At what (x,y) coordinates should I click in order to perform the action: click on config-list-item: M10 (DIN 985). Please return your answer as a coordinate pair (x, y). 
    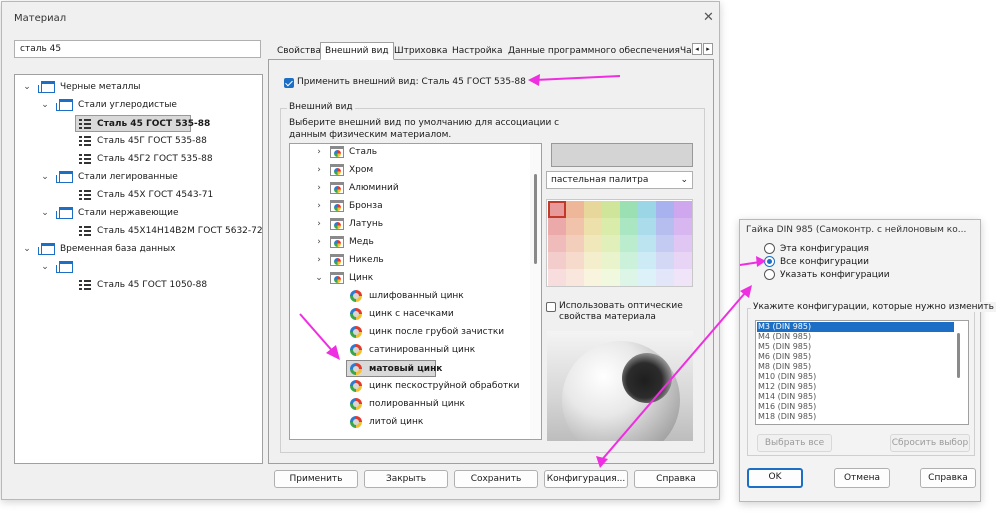
    Looking at the image, I should click on (787, 377).